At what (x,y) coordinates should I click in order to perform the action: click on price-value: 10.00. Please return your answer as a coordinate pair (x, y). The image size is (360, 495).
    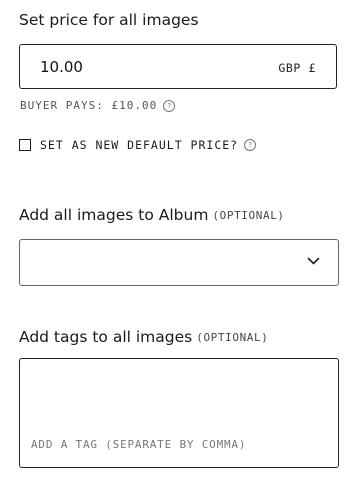
    Looking at the image, I should click on (61, 67).